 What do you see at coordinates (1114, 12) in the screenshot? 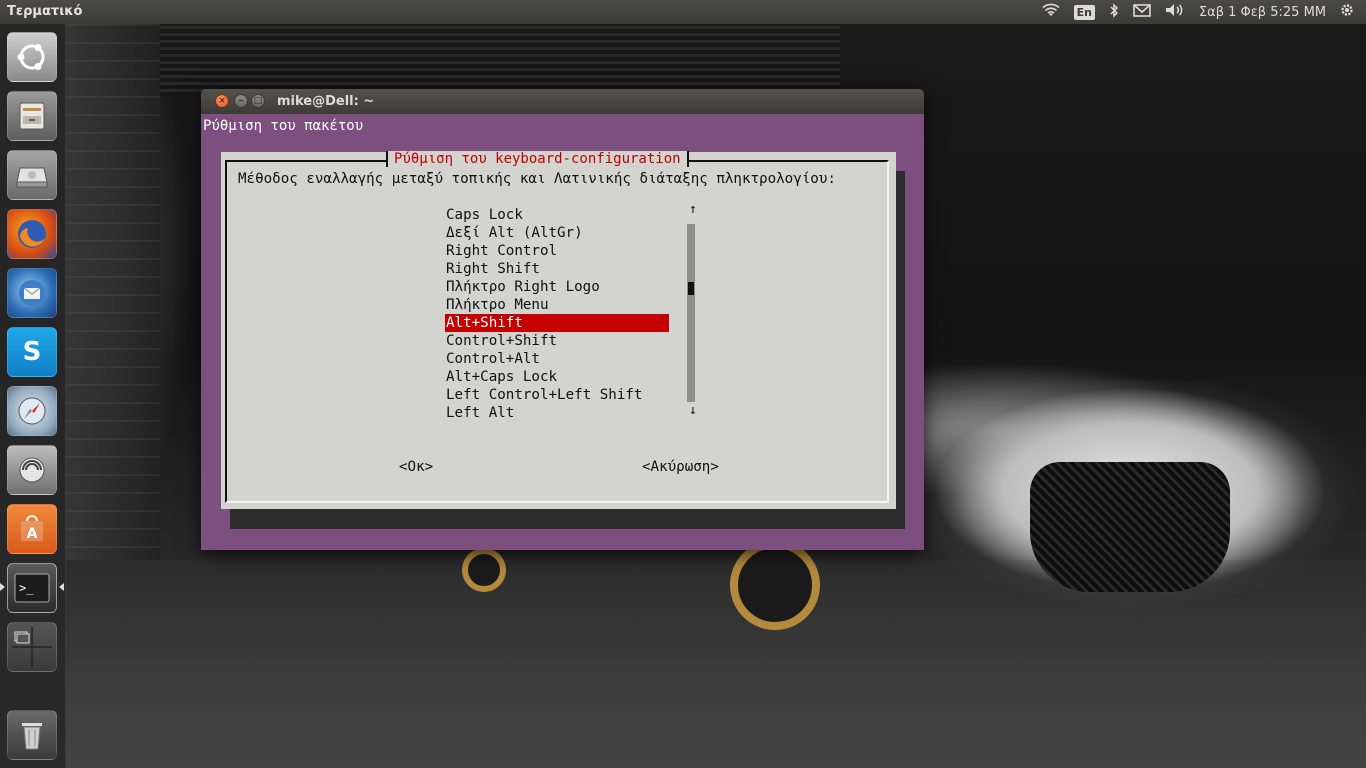
I see `bluetooth-icon` at bounding box center [1114, 12].